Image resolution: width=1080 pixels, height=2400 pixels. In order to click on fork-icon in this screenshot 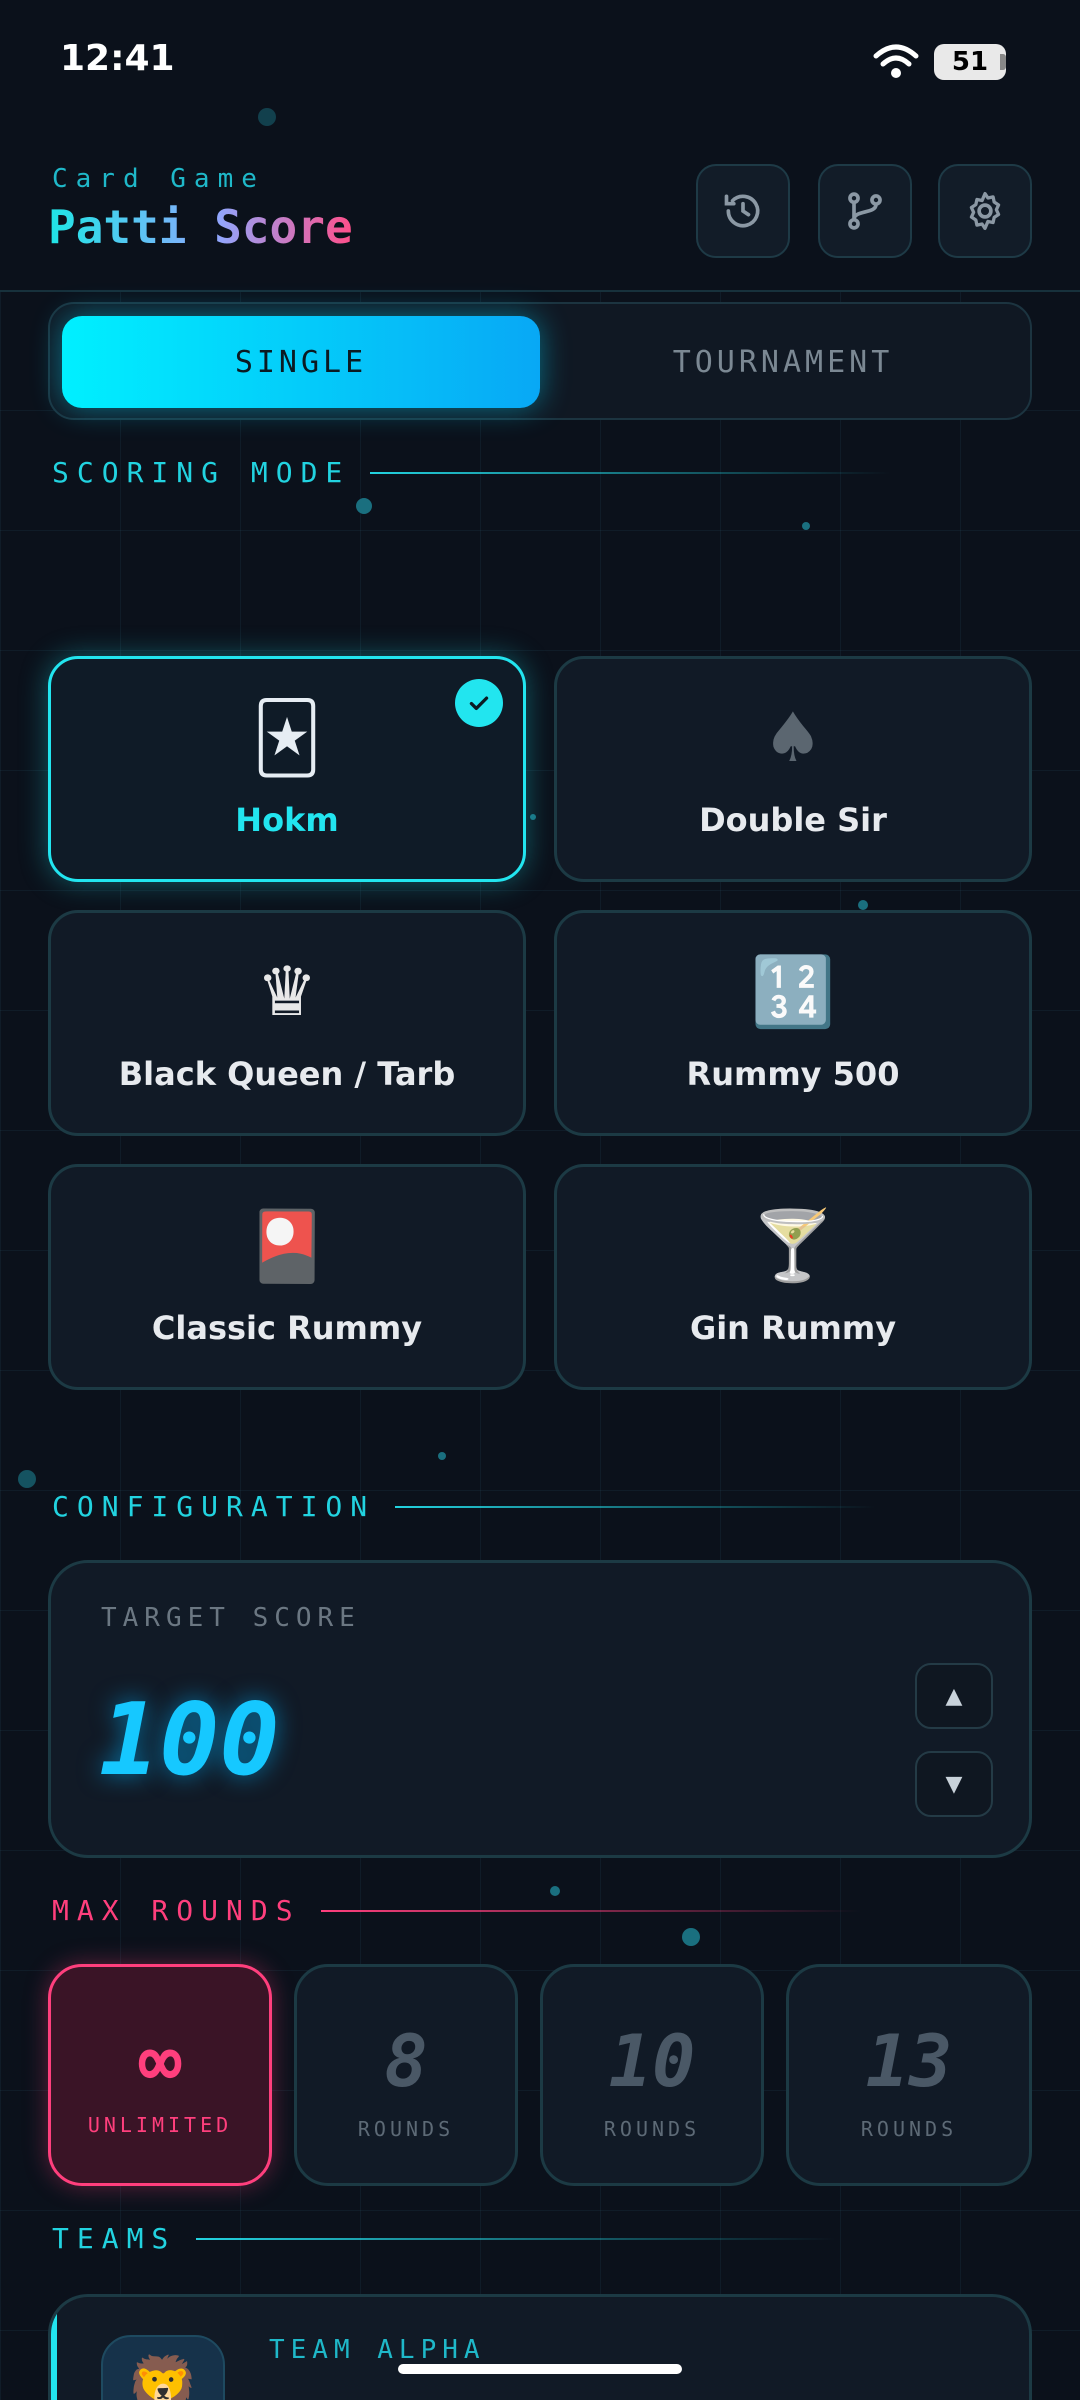, I will do `click(865, 211)`.